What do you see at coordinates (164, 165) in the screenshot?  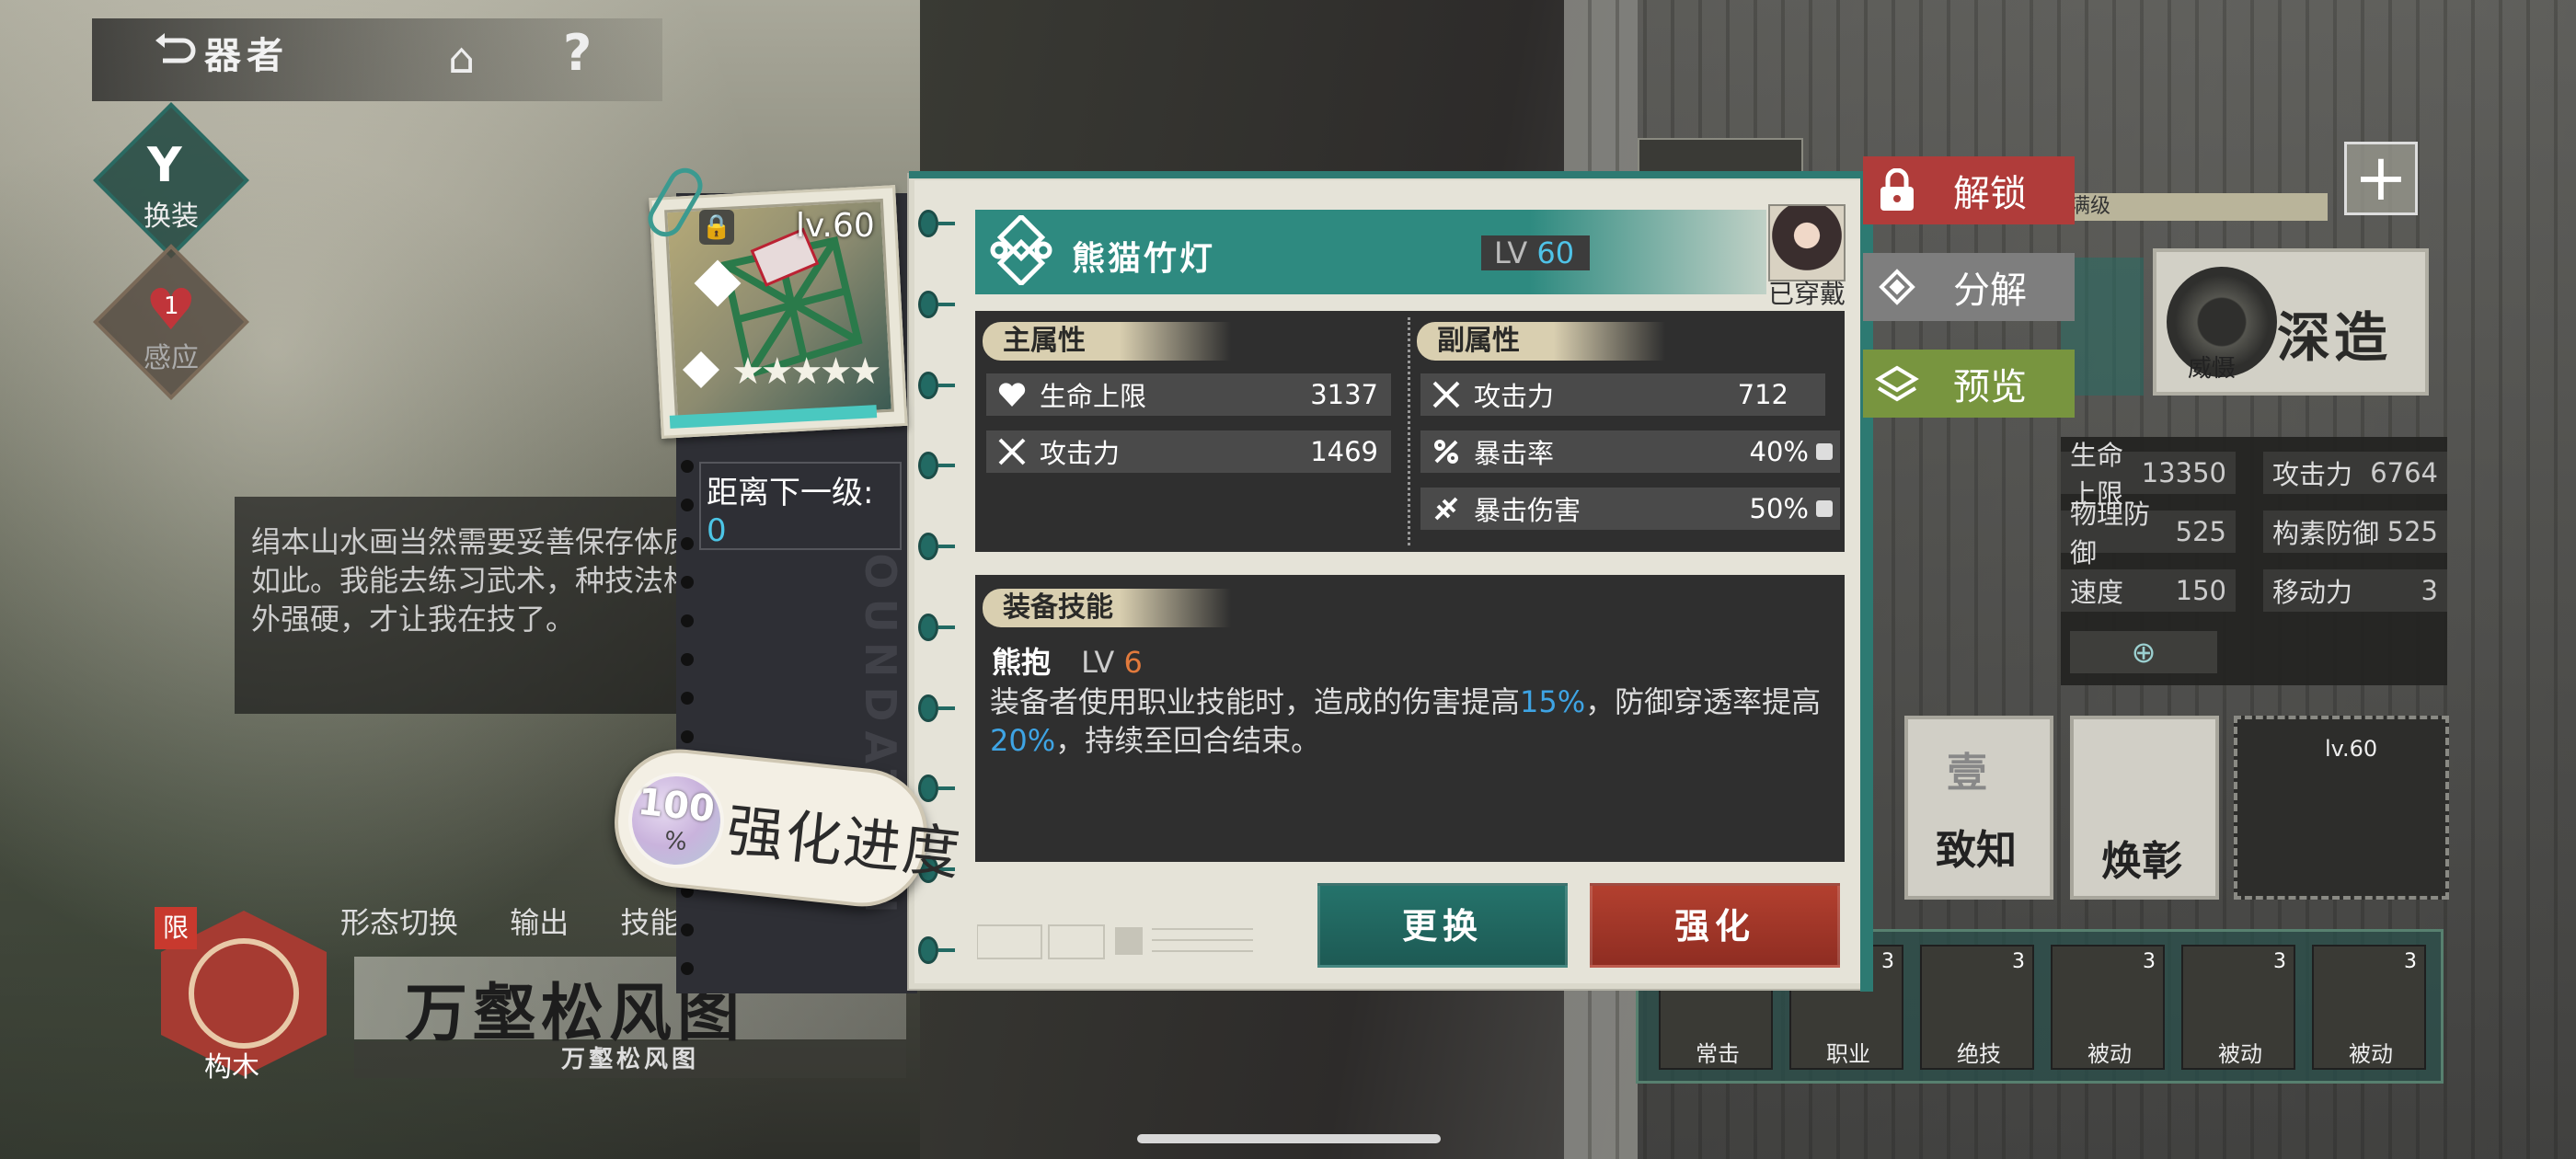 I see `outfit-icon: Y` at bounding box center [164, 165].